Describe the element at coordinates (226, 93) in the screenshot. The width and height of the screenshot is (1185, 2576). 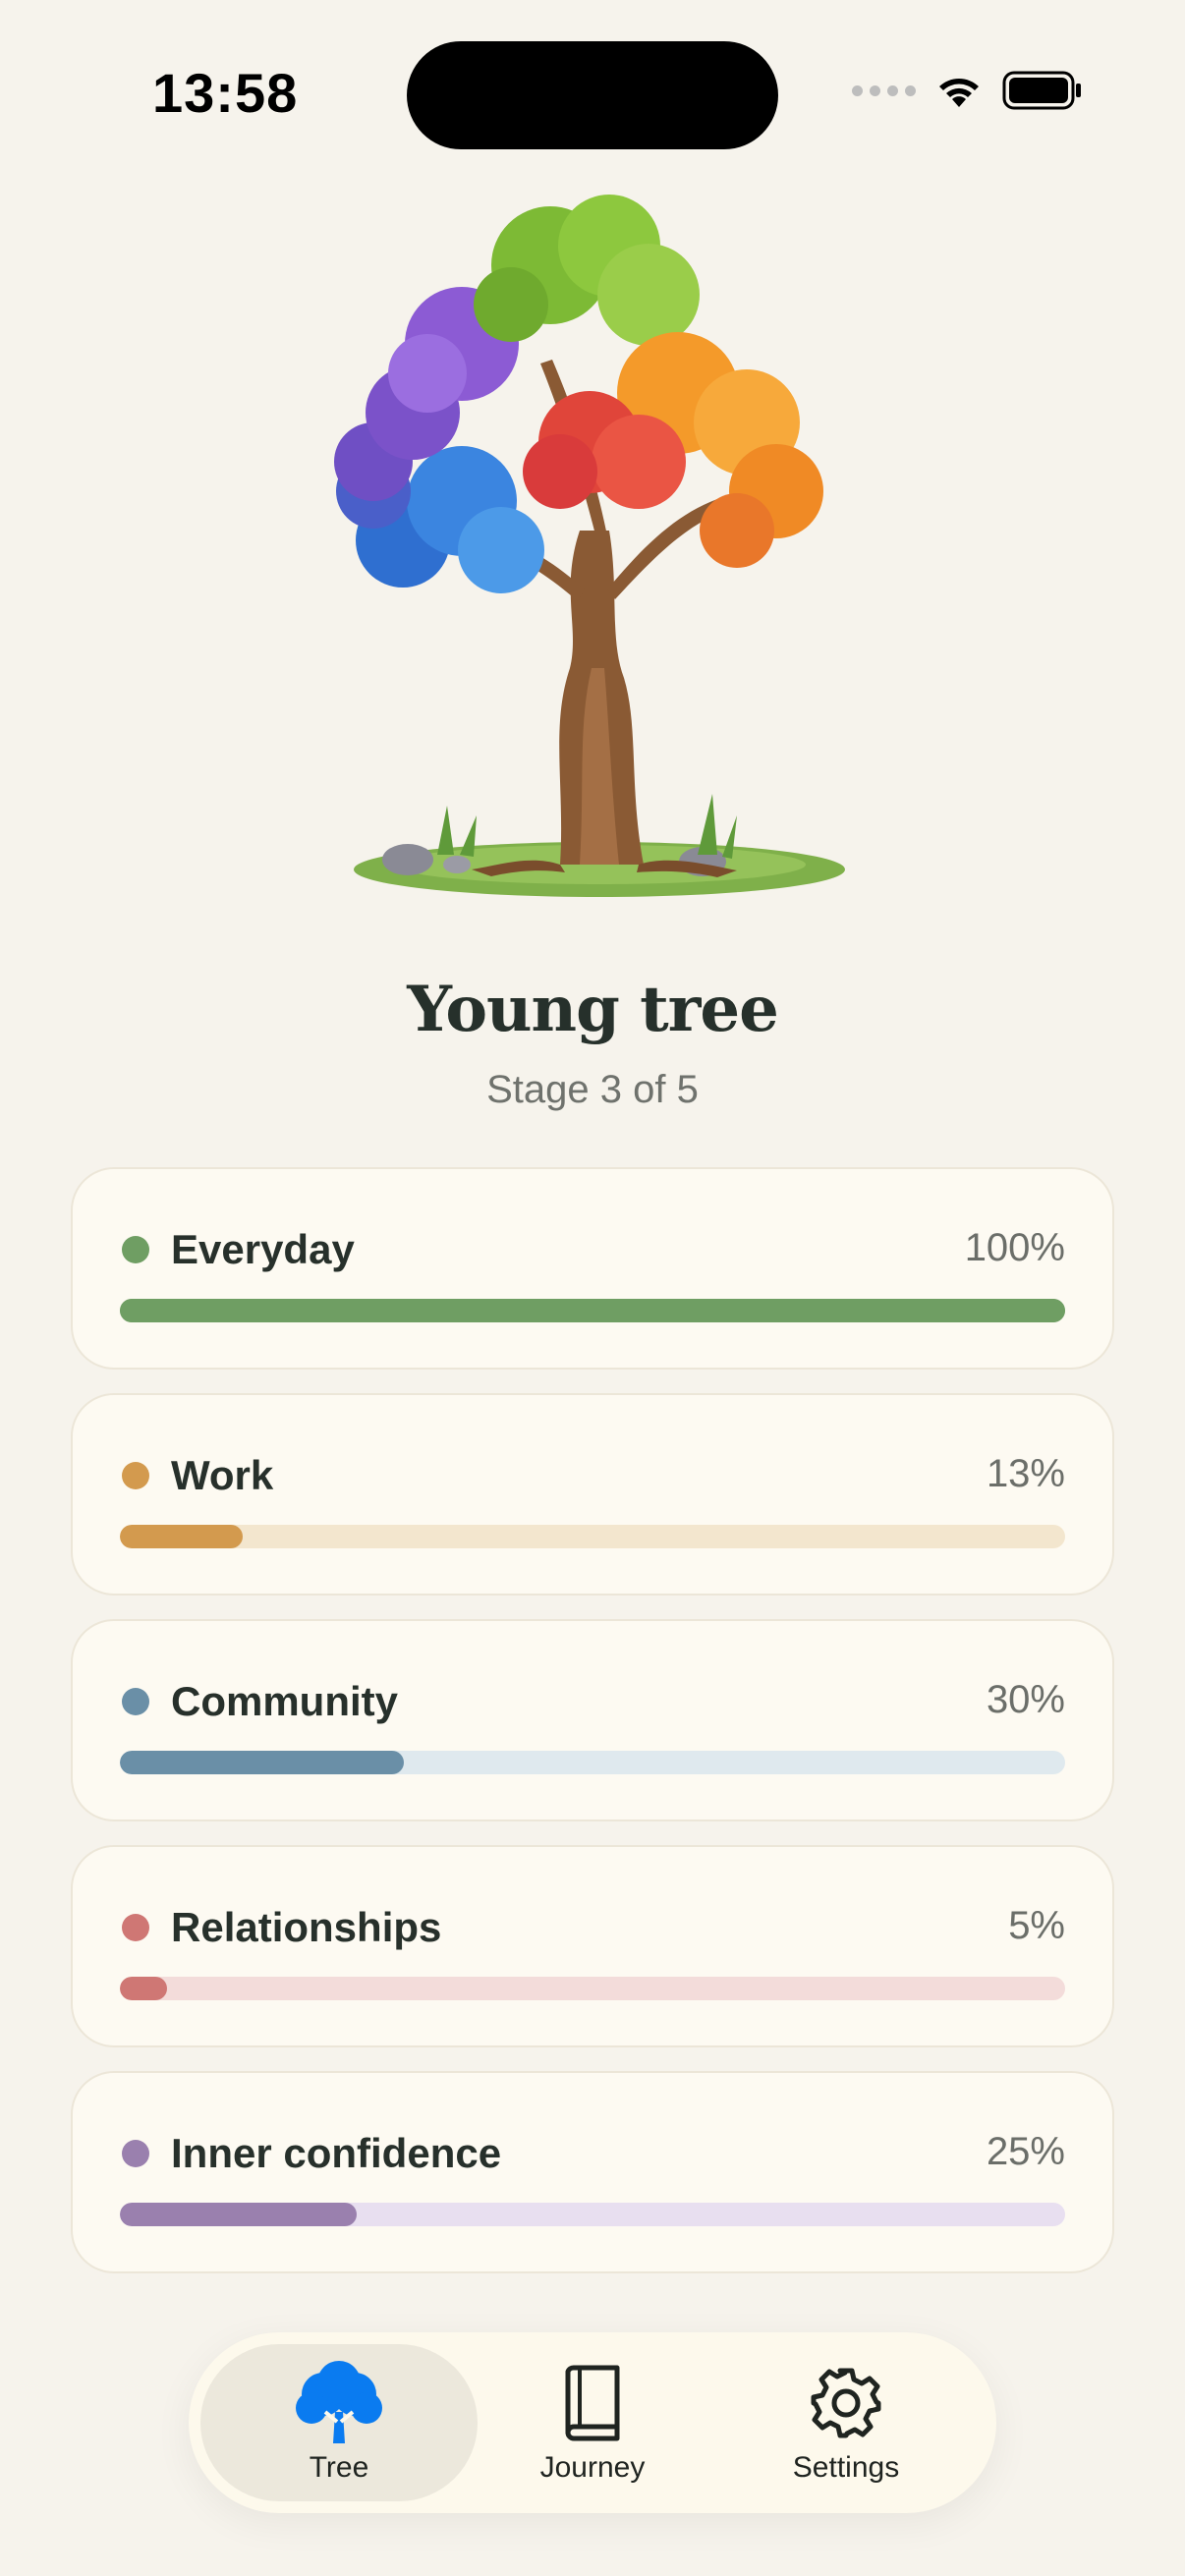
I see `status-time: 13:58` at that location.